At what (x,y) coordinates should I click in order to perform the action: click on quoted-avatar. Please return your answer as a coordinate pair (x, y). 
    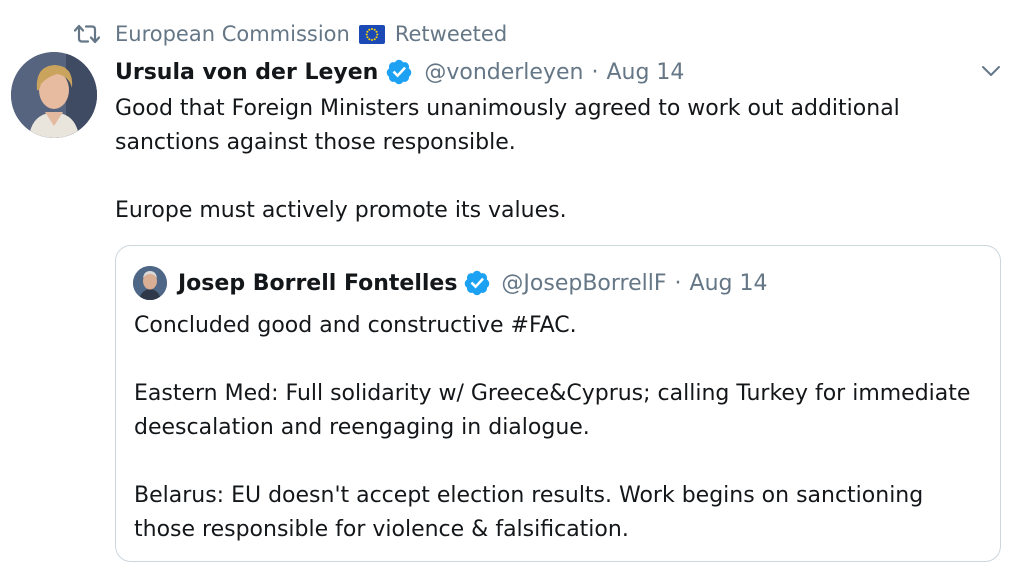
    Looking at the image, I should click on (150, 283).